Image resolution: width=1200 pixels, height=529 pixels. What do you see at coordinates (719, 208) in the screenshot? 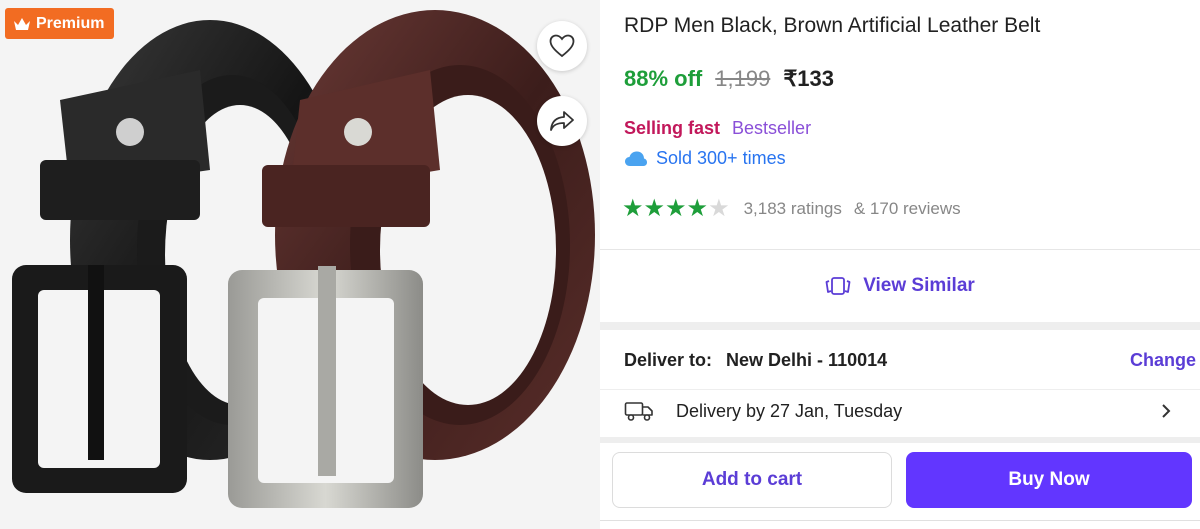
I see `star-empty-icon: ★` at bounding box center [719, 208].